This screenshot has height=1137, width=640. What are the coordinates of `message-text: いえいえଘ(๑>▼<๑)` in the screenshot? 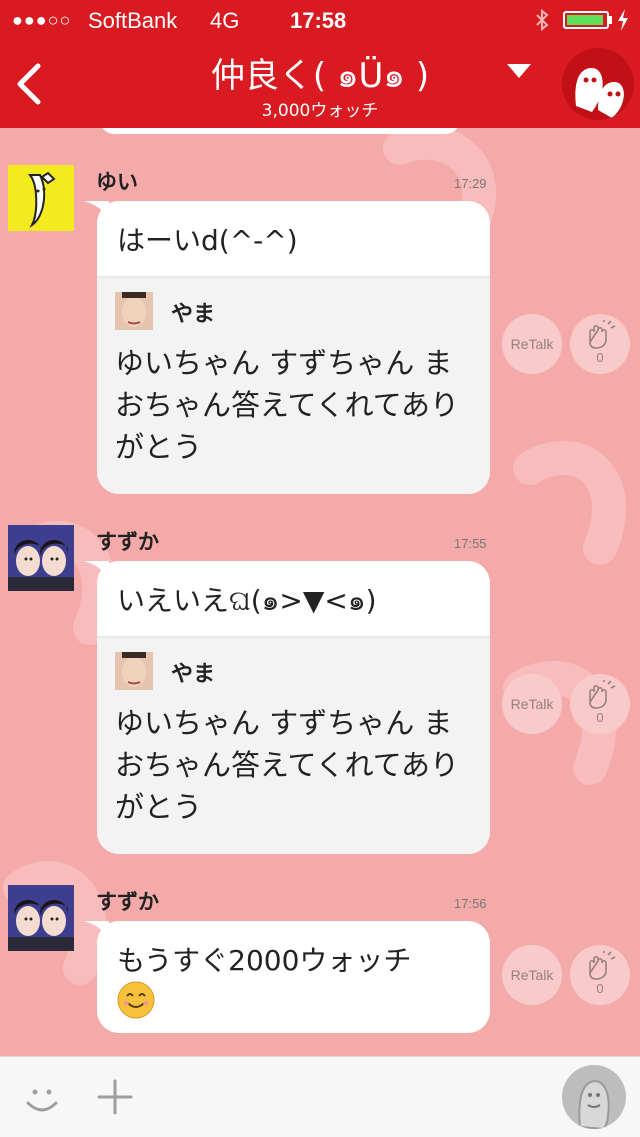 It's located at (247, 600).